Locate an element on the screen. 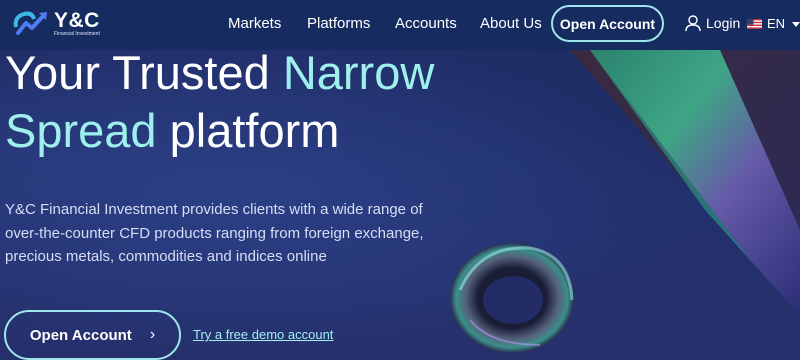 The image size is (800, 360). language-selector: EN is located at coordinates (773, 23).